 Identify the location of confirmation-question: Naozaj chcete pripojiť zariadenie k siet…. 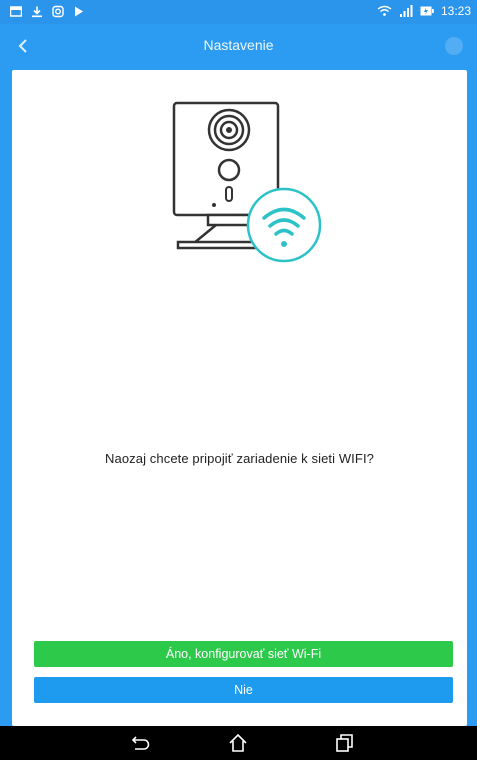
(239, 458).